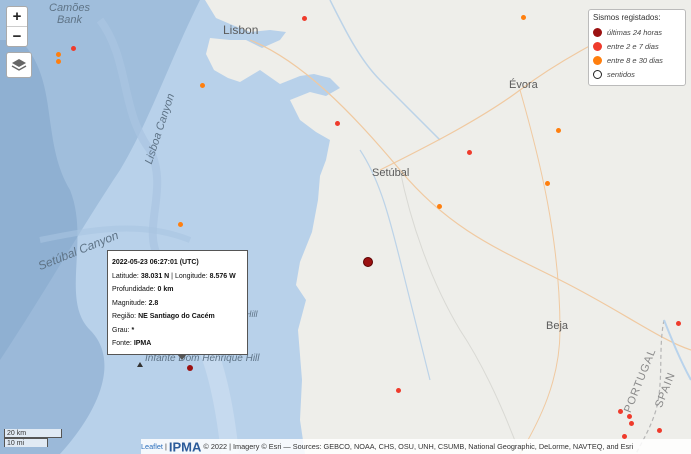 The width and height of the screenshot is (691, 454). I want to click on legend-label: entre 8 e 30 dias, so click(635, 60).